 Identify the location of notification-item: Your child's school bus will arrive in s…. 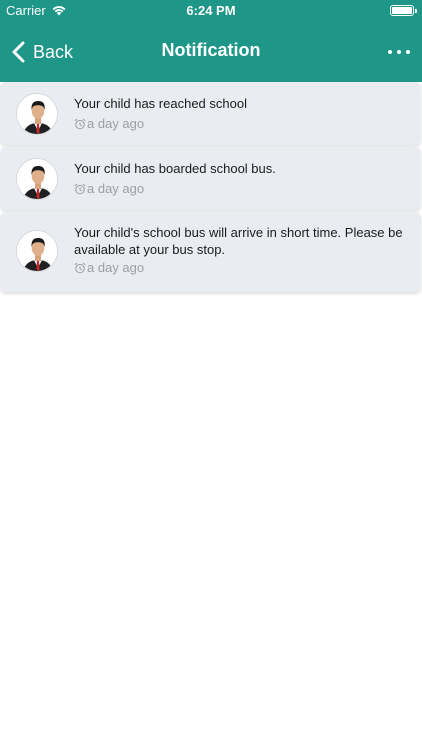
(210, 252).